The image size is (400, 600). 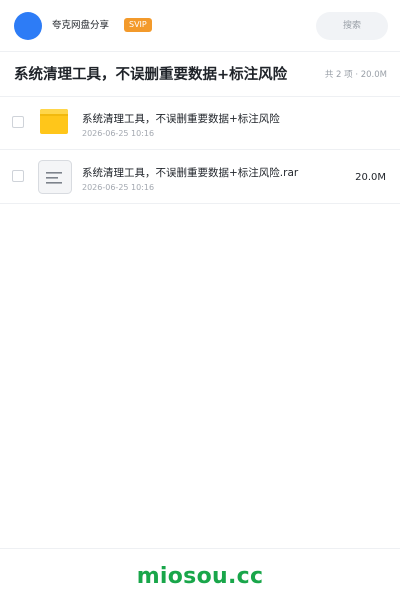 I want to click on file-name: 系统清理工具，不误删重要数据+标注风险.rar, so click(x=190, y=173).